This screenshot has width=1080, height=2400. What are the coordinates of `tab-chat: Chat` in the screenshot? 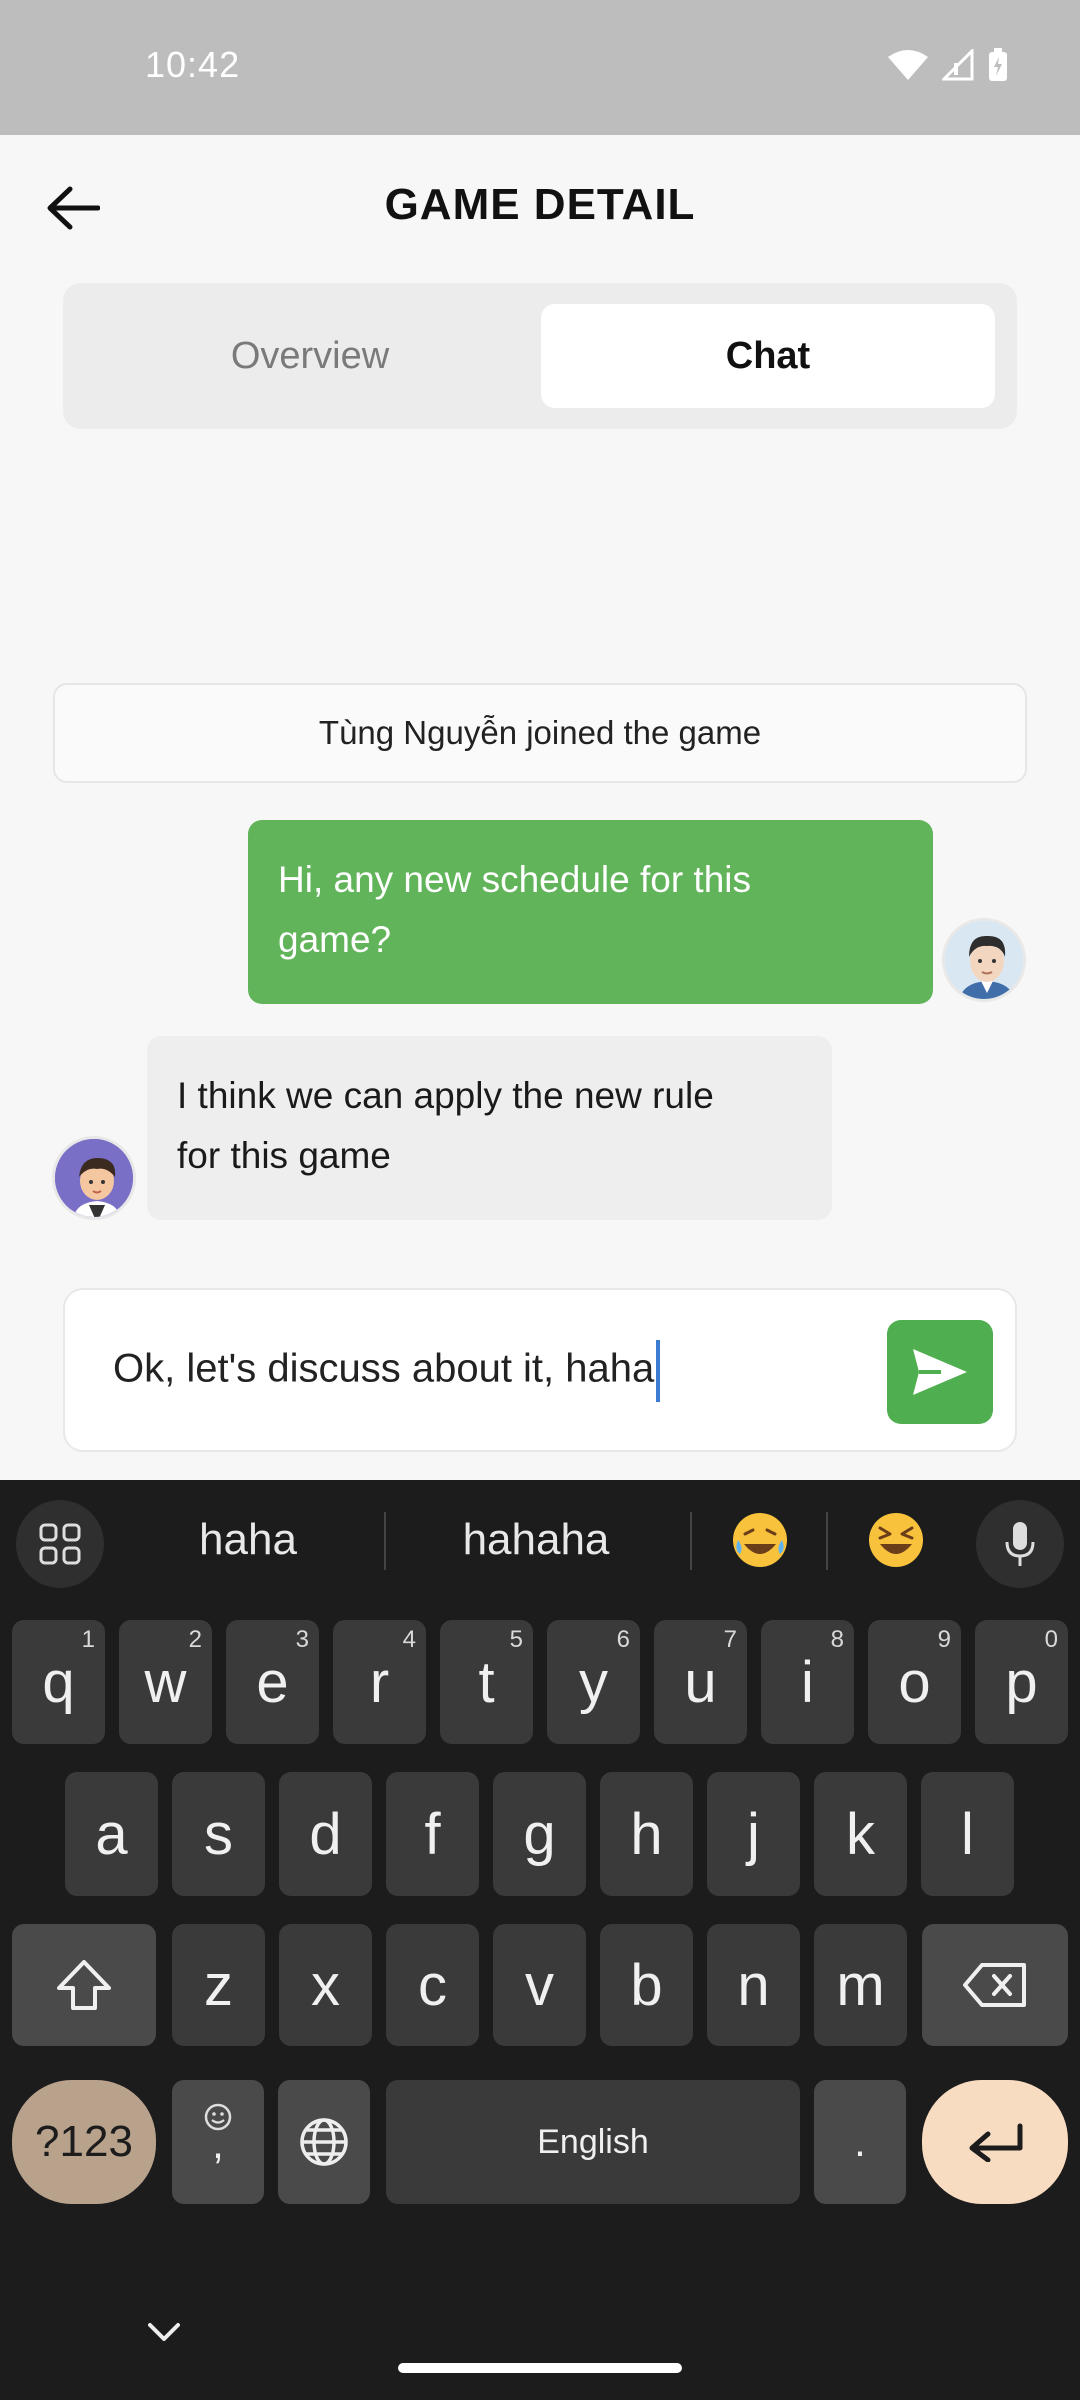 It's located at (768, 356).